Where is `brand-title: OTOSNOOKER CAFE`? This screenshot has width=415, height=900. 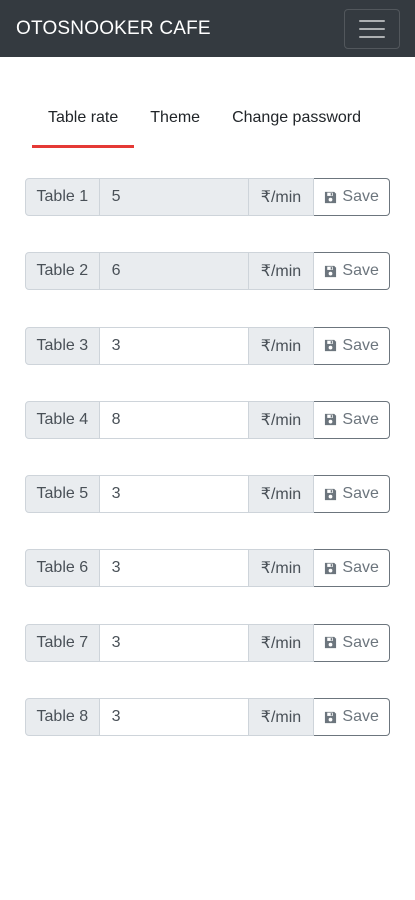
brand-title: OTOSNOOKER CAFE is located at coordinates (113, 29).